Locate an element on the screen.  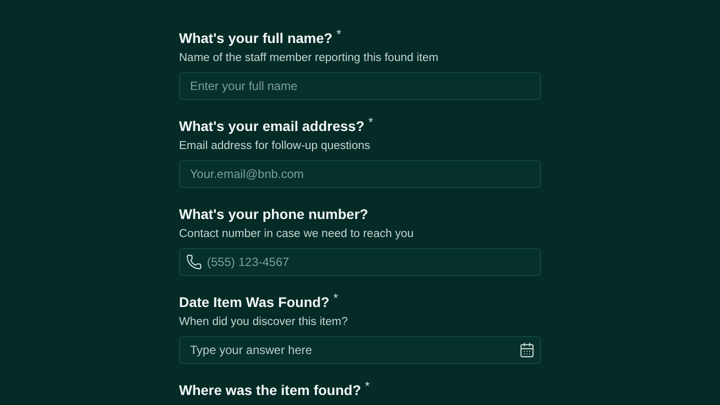
date-field: Type your answer here is located at coordinates (360, 350).